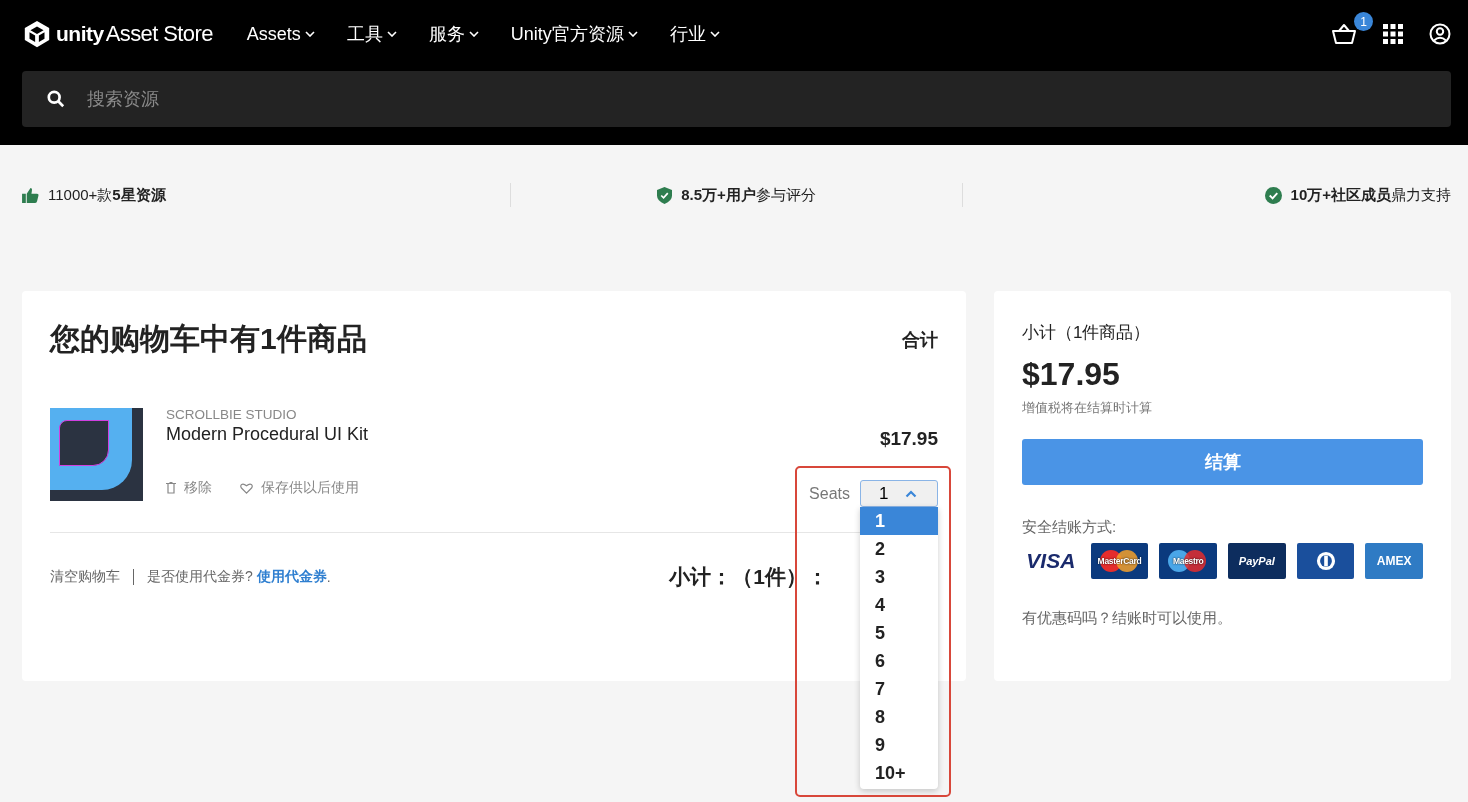 This screenshot has width=1468, height=802. Describe the element at coordinates (1071, 374) in the screenshot. I see `subtotal-price: $17.95` at that location.